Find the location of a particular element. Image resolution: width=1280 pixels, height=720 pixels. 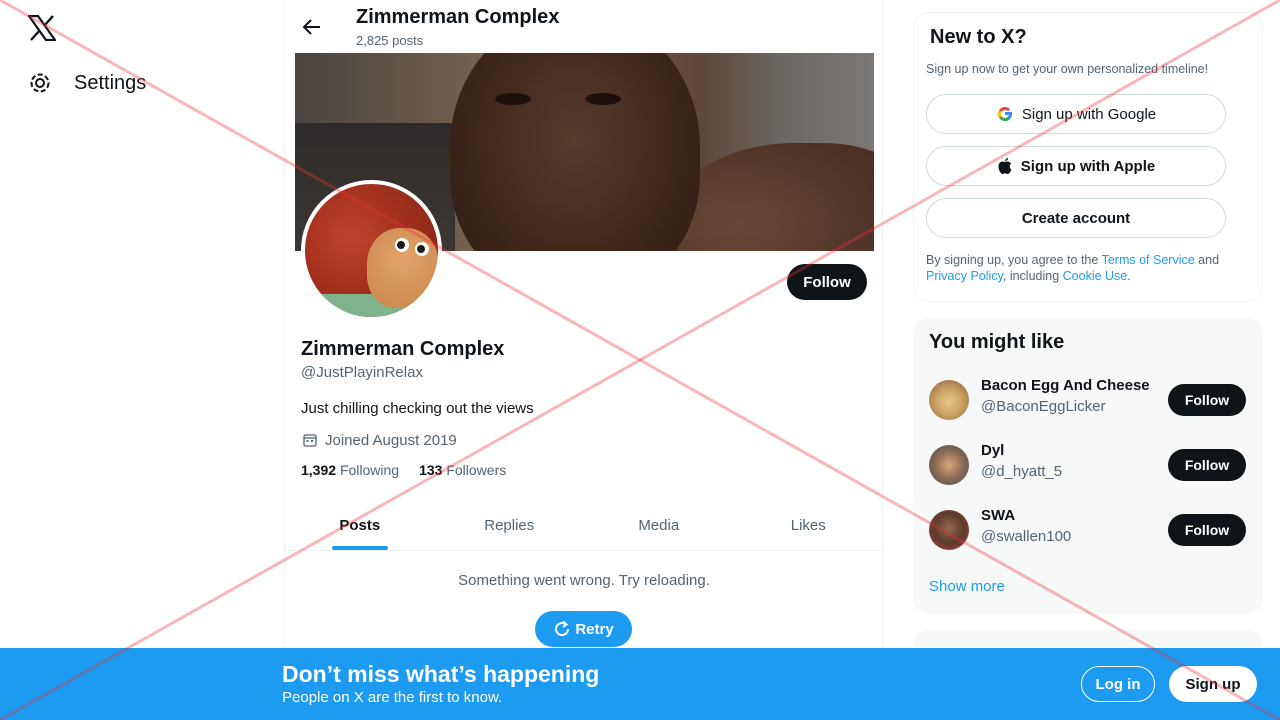

profile-name: Zimmerman Complex is located at coordinates (403, 349).